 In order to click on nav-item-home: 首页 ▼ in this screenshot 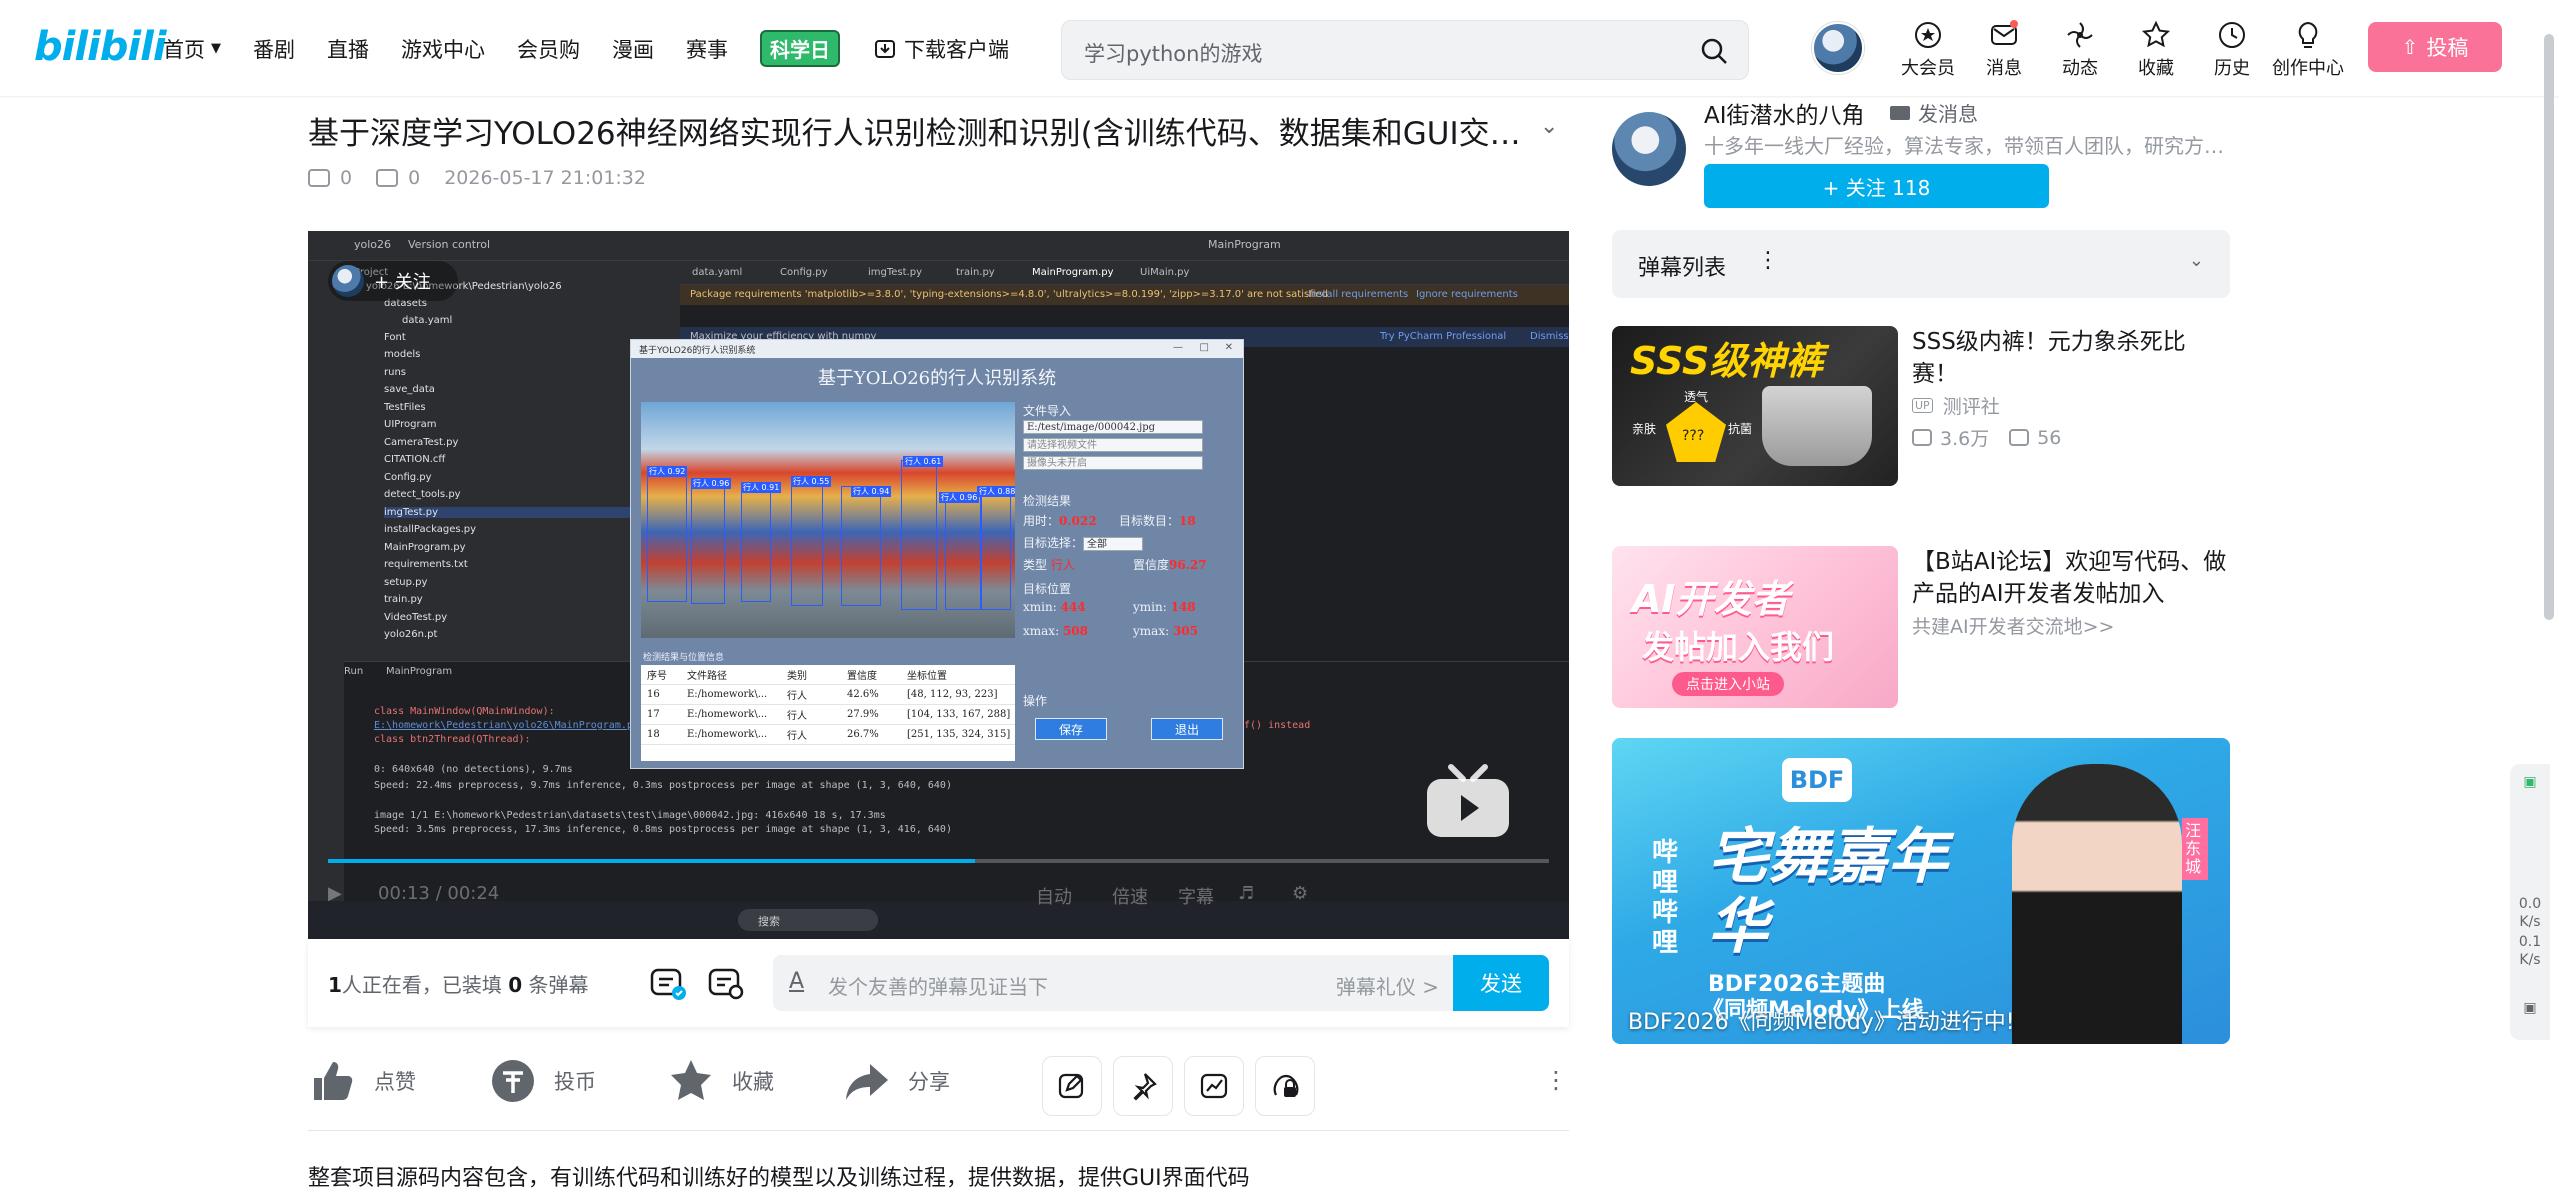, I will do `click(192, 49)`.